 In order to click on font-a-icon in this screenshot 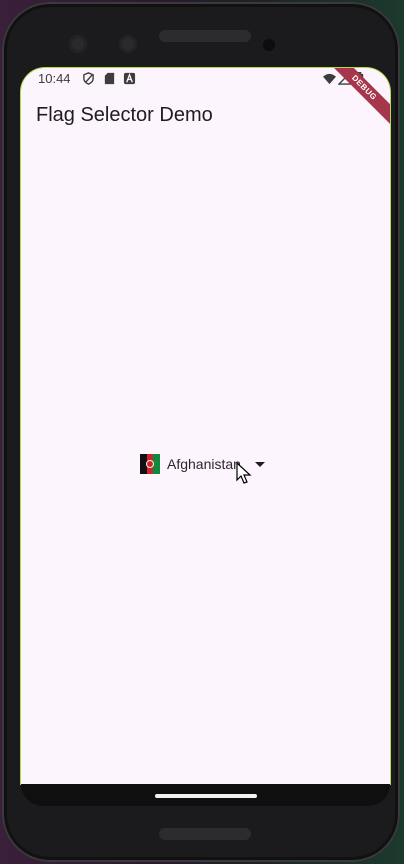, I will do `click(129, 78)`.